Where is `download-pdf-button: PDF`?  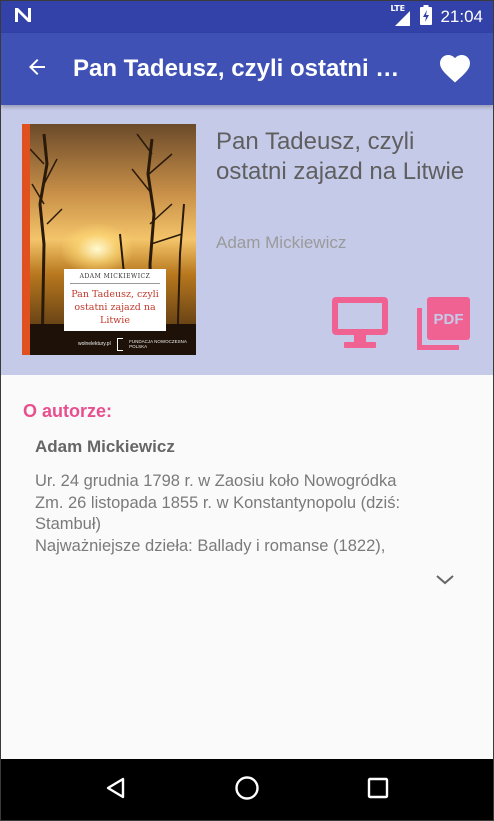 download-pdf-button: PDF is located at coordinates (443, 324).